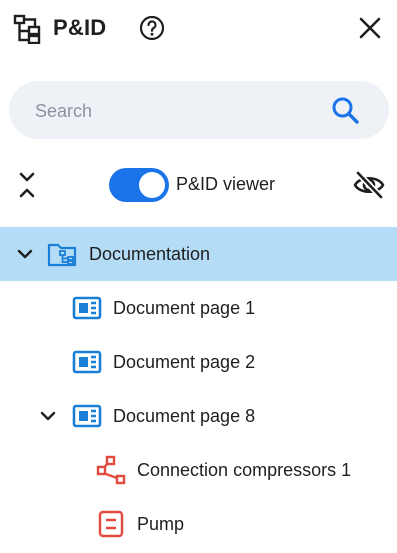  Describe the element at coordinates (345, 110) in the screenshot. I see `search-icon` at that location.